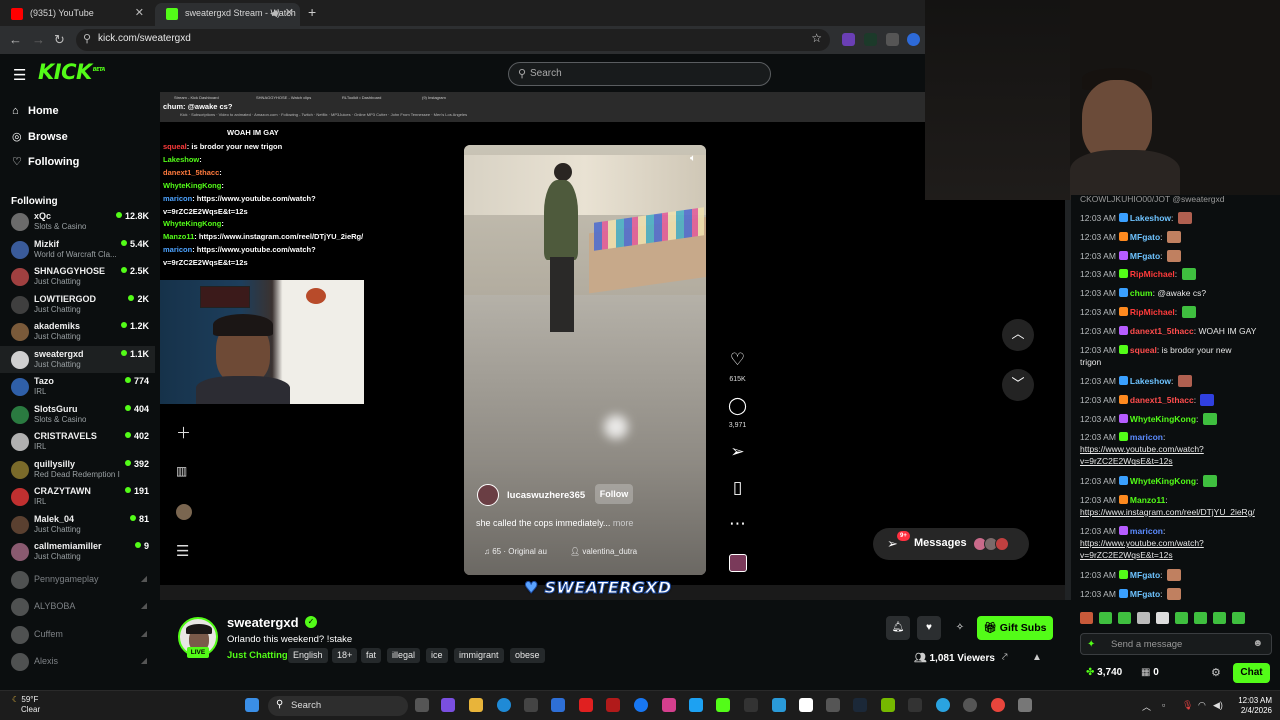 The height and width of the screenshot is (720, 1280). What do you see at coordinates (951, 544) in the screenshot?
I see `messages-button: ➢ 9+ Messages` at bounding box center [951, 544].